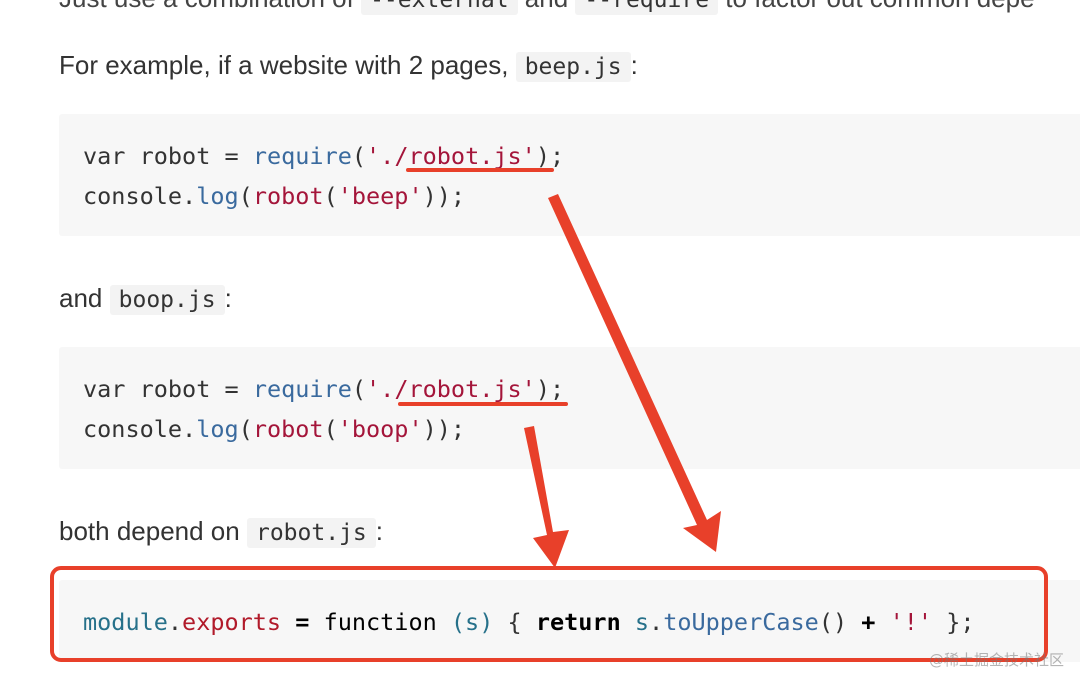 The image size is (1080, 684). I want to click on and-text: and, so click(81, 298).